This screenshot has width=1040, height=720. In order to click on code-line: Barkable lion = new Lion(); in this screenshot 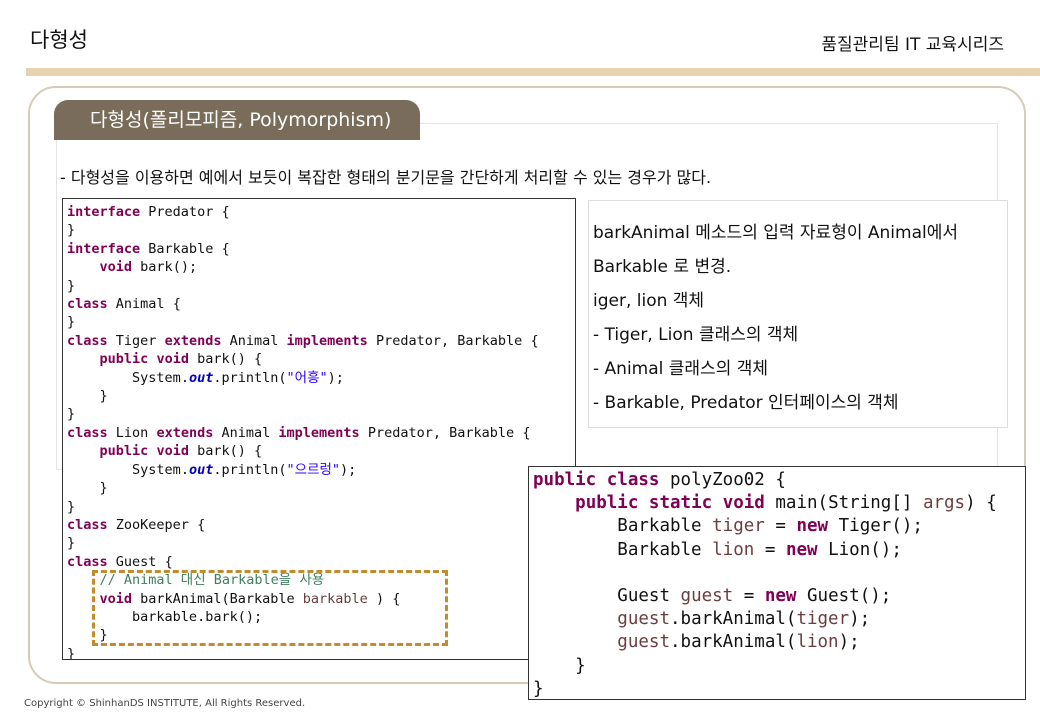, I will do `click(759, 549)`.